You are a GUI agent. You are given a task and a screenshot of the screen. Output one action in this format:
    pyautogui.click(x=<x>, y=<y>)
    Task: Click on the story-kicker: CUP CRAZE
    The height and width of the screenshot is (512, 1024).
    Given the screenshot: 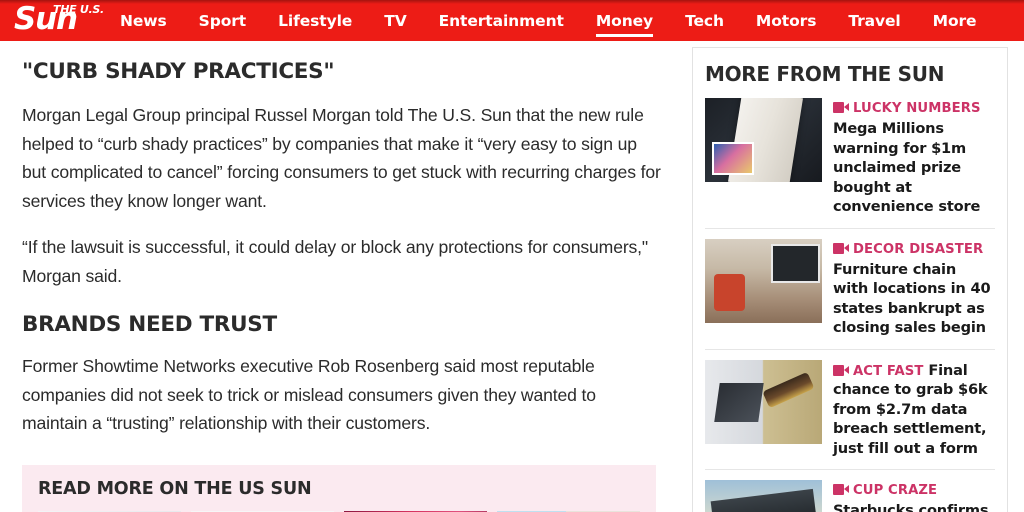 What is the action you would take?
    pyautogui.click(x=885, y=490)
    